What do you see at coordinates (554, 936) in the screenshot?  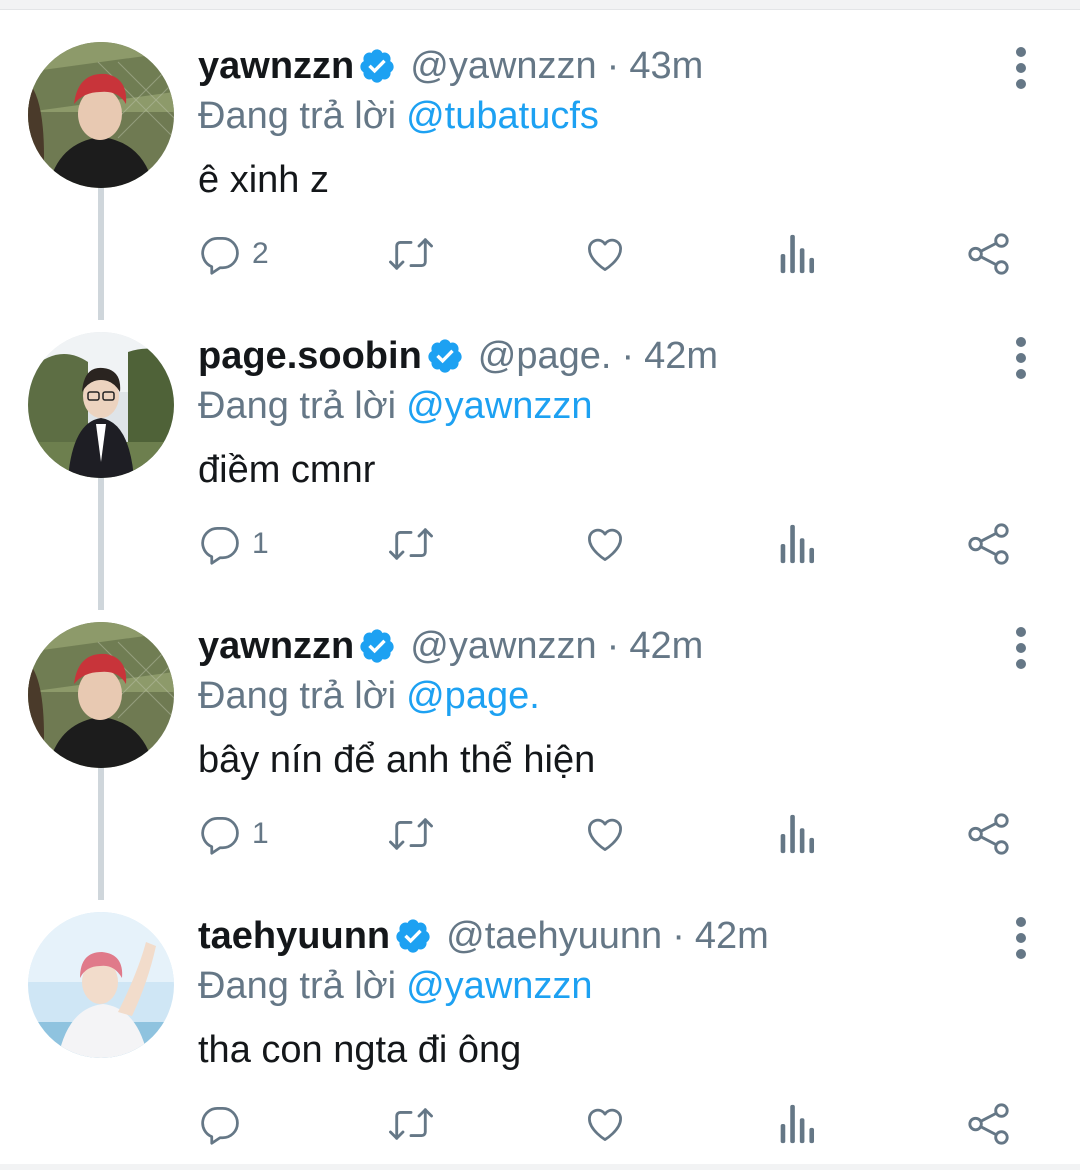 I see `author-handle: @taehyuunn` at bounding box center [554, 936].